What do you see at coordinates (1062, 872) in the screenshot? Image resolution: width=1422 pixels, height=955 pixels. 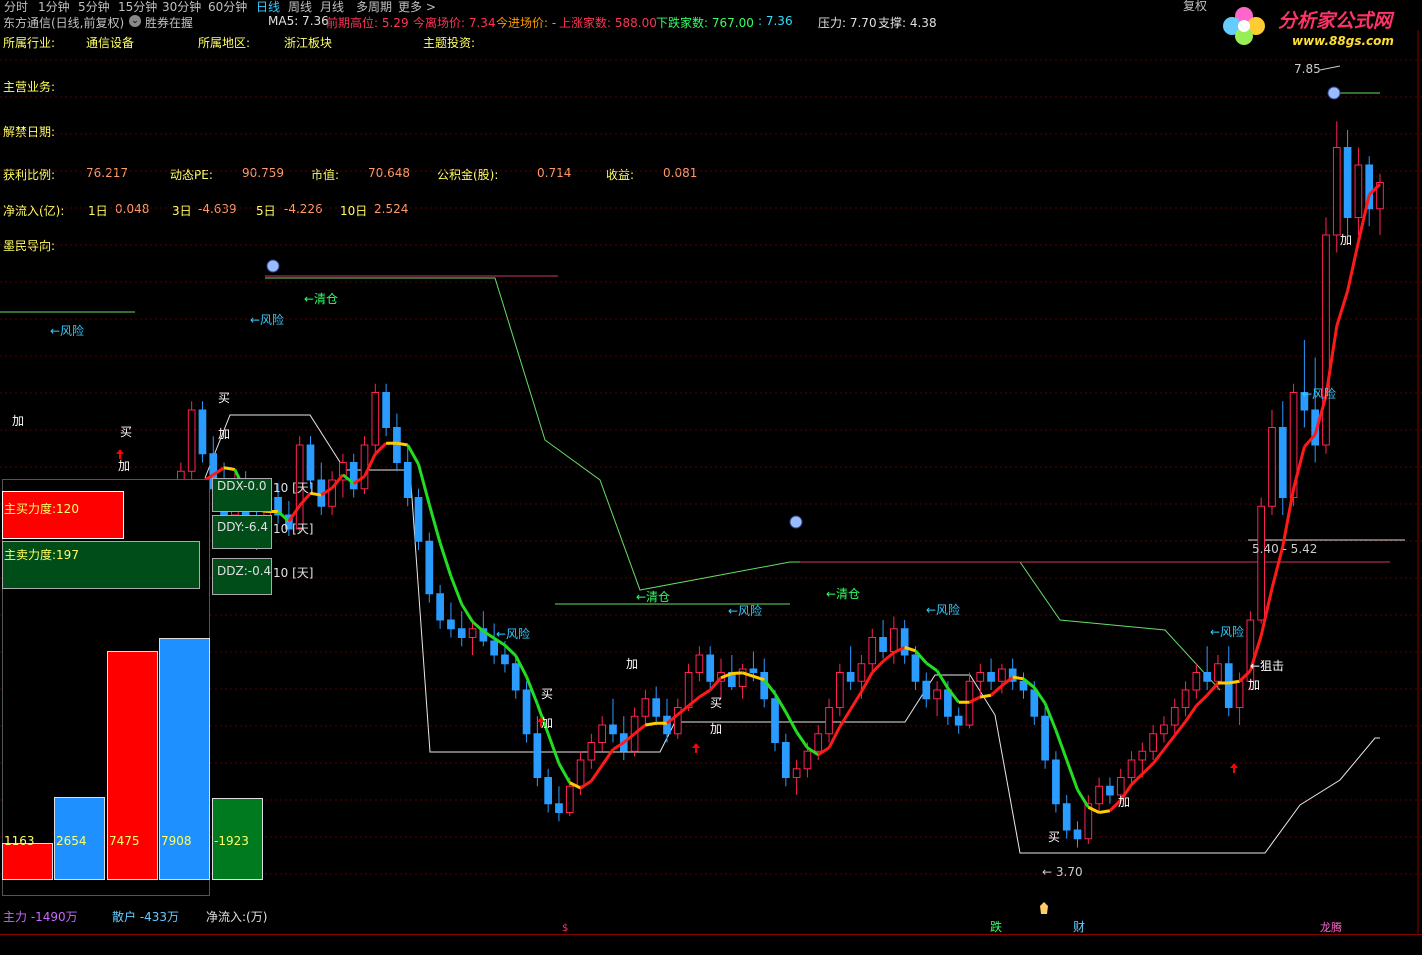 I see `low-price-label: ← 3.70` at bounding box center [1062, 872].